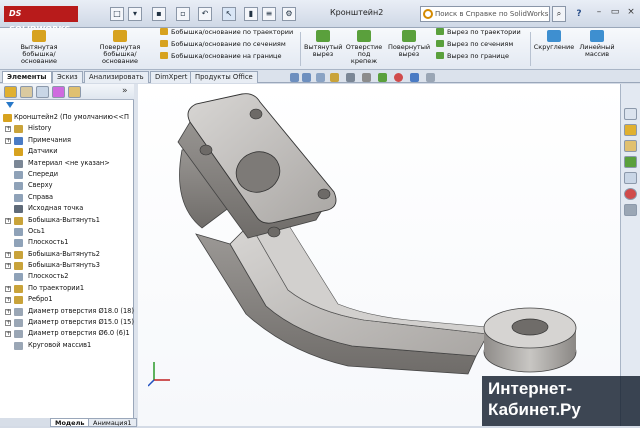  What do you see at coordinates (334, 77) in the screenshot?
I see `section-view-icon` at bounding box center [334, 77].